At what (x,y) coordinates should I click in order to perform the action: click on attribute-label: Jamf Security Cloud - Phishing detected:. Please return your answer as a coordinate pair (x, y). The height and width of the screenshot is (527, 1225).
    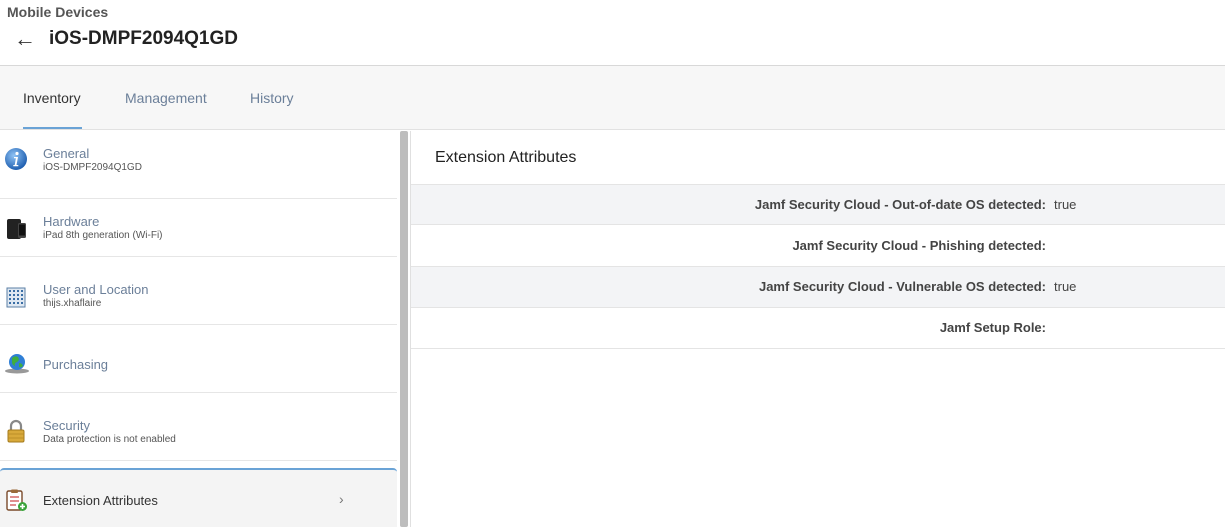
    Looking at the image, I should click on (919, 245).